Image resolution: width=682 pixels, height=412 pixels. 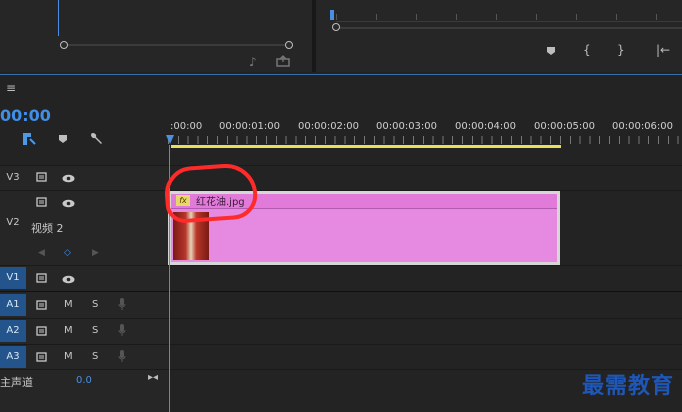 What do you see at coordinates (510, 28) in the screenshot?
I see `program-zoom-bar` at bounding box center [510, 28].